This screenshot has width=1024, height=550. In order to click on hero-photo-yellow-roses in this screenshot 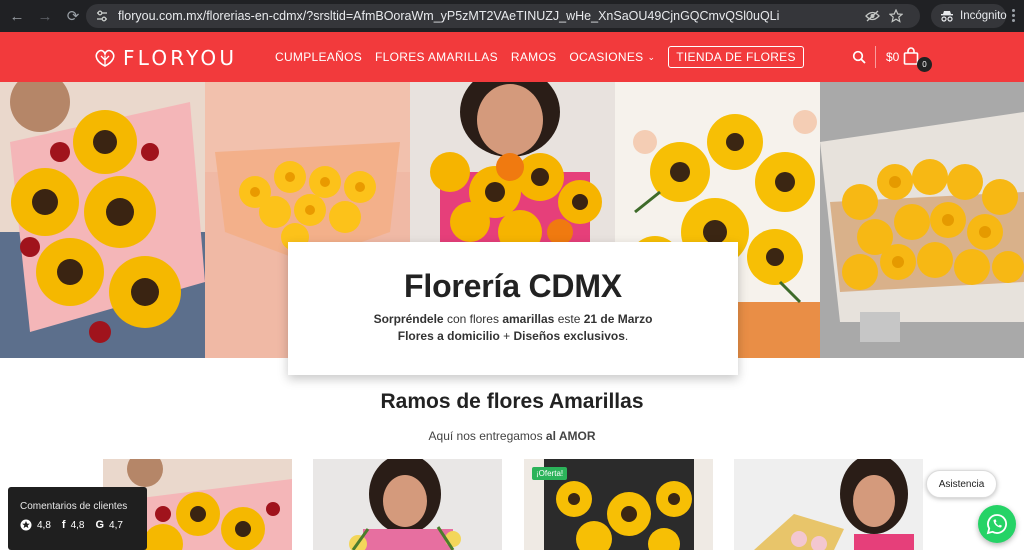, I will do `click(922, 220)`.